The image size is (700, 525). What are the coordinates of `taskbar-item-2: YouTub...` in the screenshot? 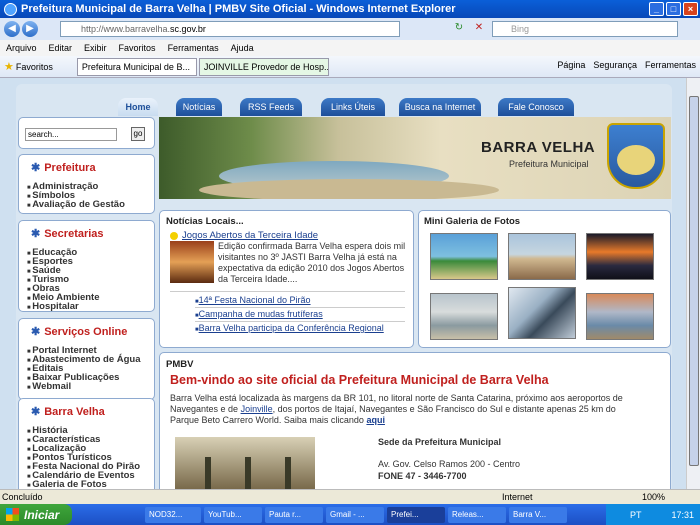 It's located at (233, 514).